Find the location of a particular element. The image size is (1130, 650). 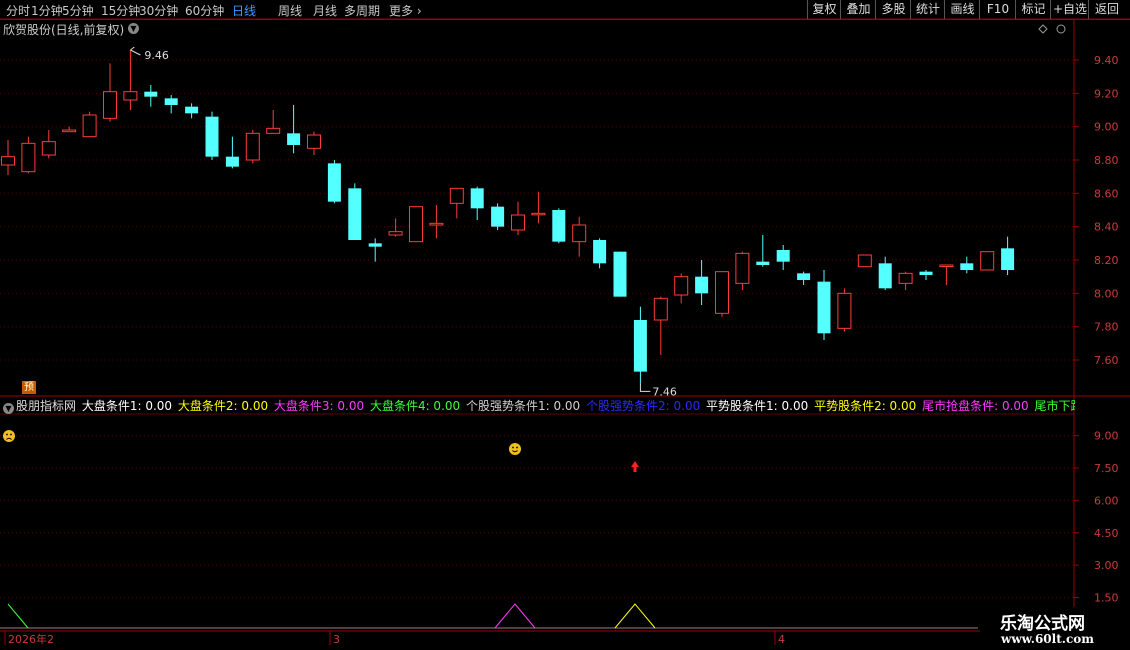

toolbar-button-8: 返回 is located at coordinates (1106, 9).